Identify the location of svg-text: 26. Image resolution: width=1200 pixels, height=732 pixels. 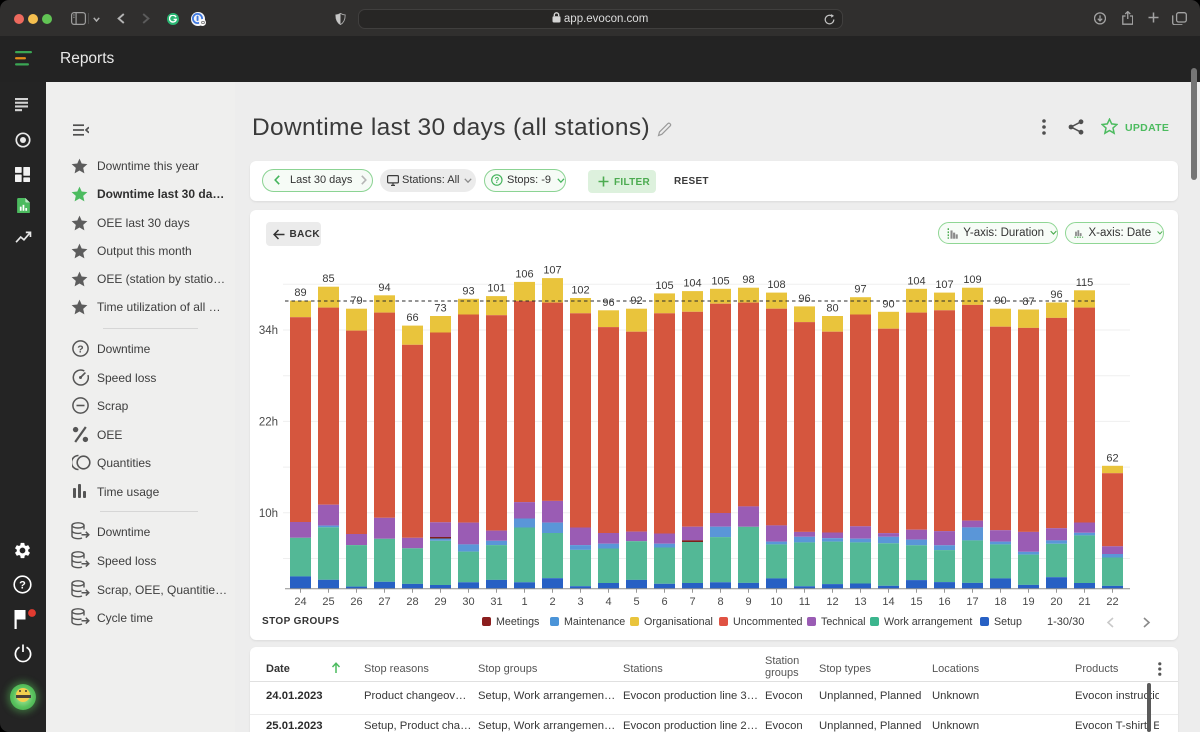
(356, 602).